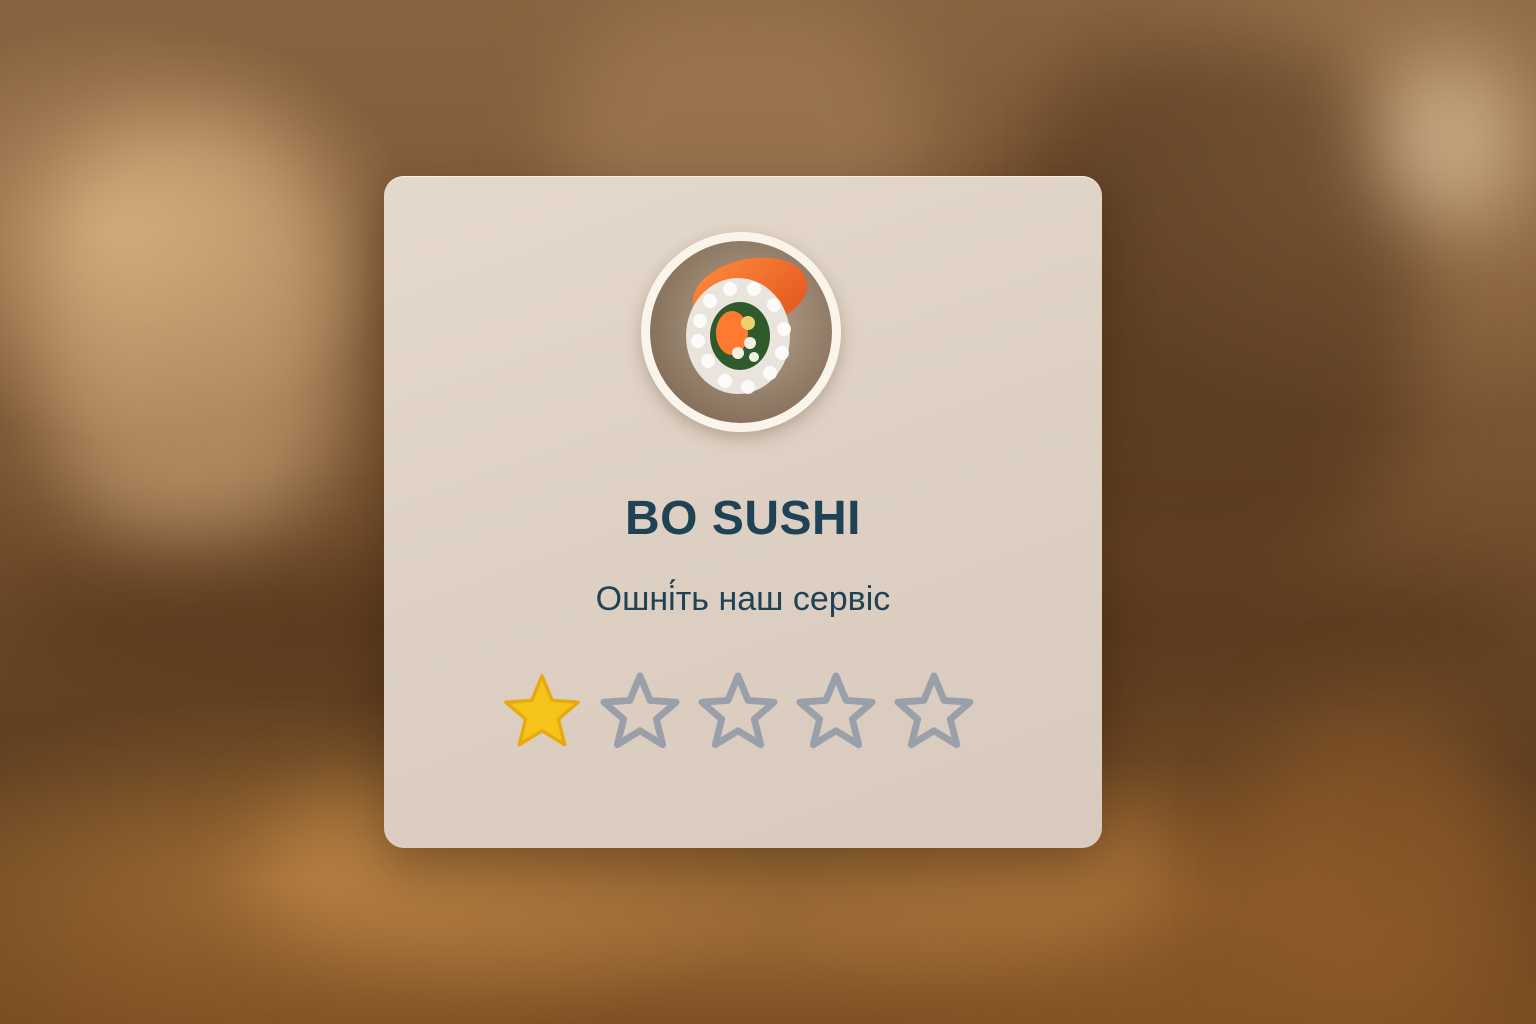 This screenshot has width=1536, height=1024. I want to click on restaurant-avatar, so click(741, 332).